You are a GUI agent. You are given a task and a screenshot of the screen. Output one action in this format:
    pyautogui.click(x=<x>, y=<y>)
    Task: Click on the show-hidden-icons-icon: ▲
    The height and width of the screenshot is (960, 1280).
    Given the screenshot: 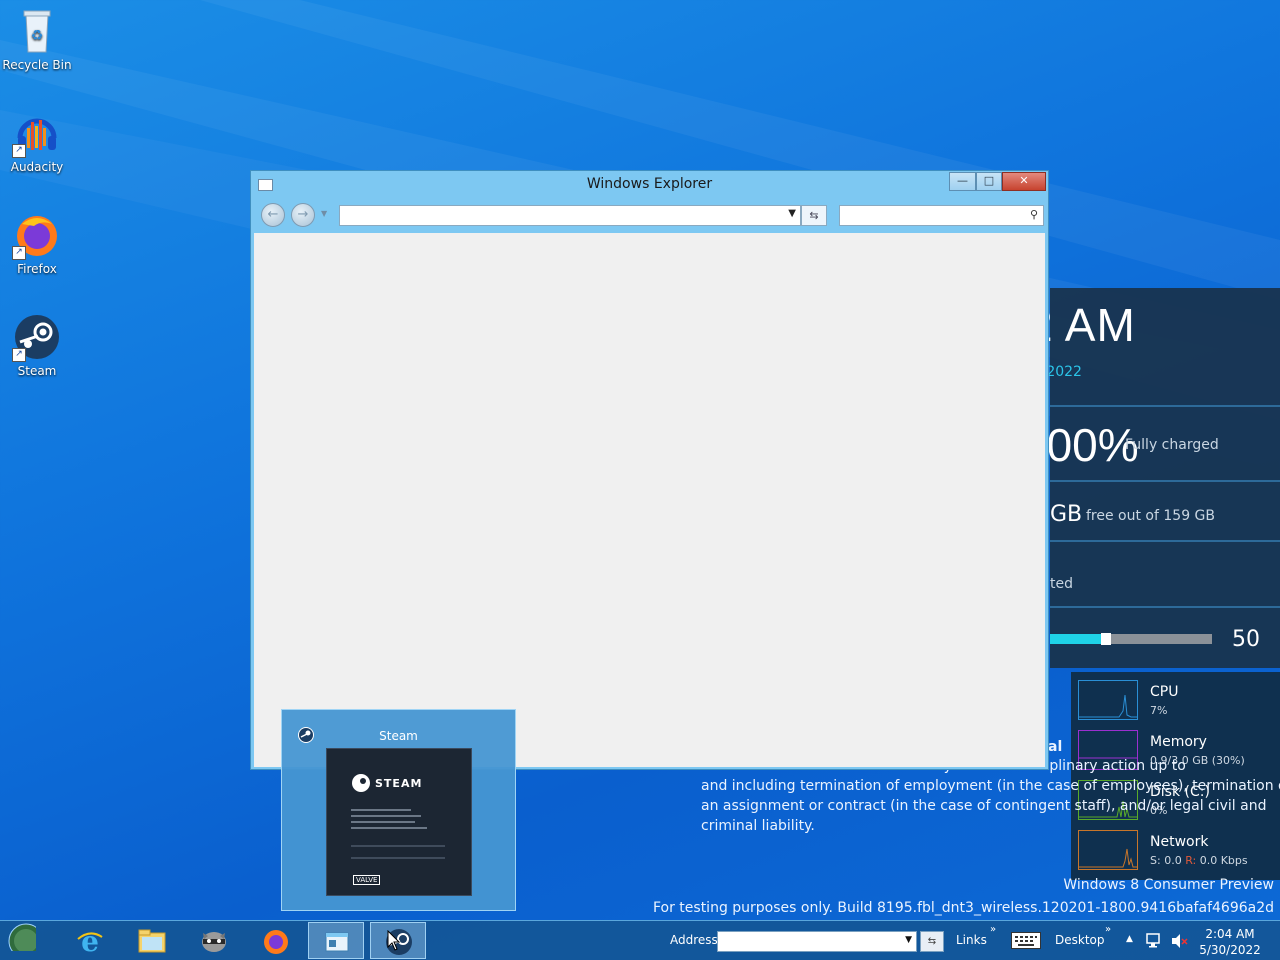 What is the action you would take?
    pyautogui.click(x=1129, y=939)
    